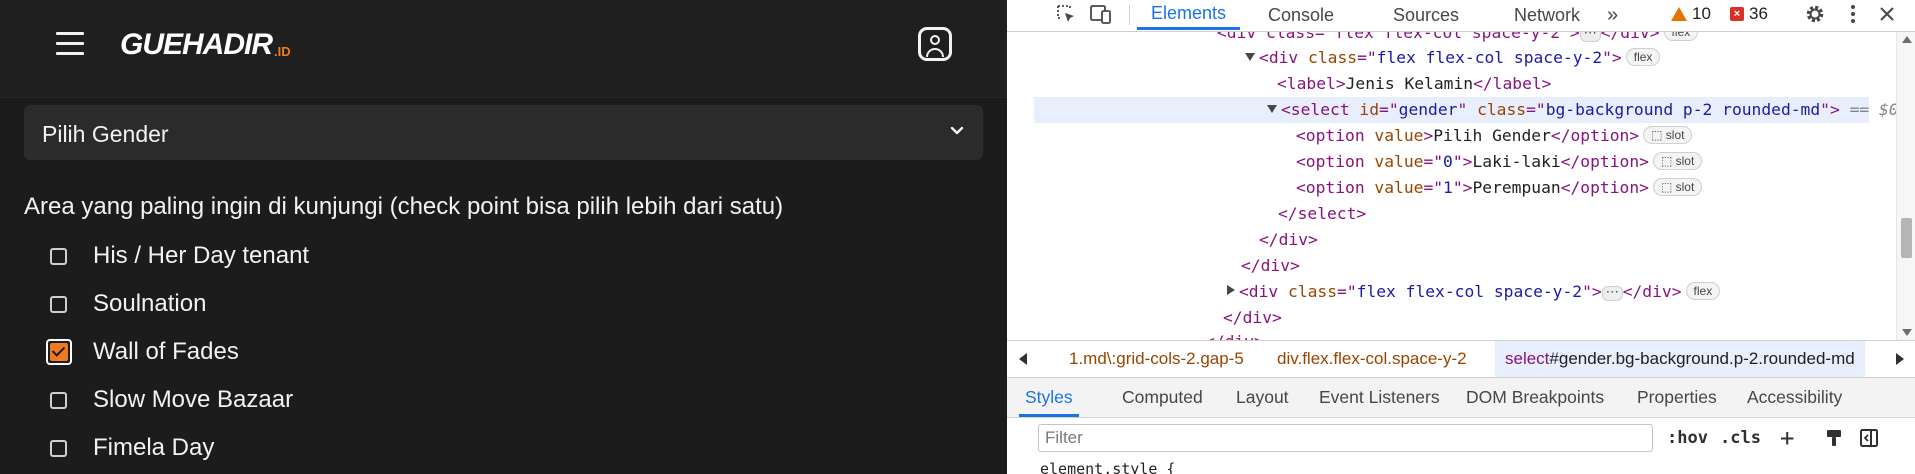 The image size is (1915, 474). I want to click on menu-button, so click(71, 44).